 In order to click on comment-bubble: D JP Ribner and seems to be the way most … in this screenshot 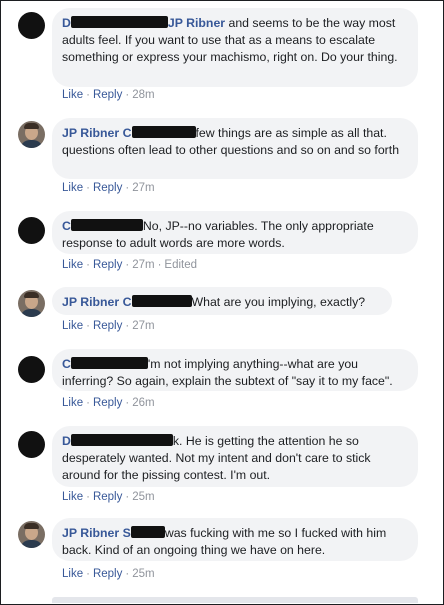, I will do `click(235, 47)`.